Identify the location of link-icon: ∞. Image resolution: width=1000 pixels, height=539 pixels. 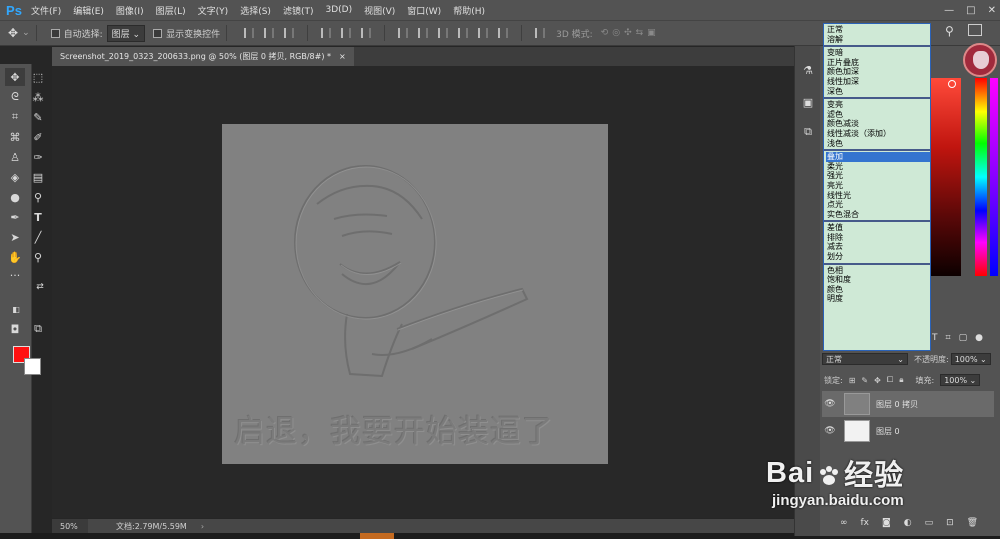
(844, 523).